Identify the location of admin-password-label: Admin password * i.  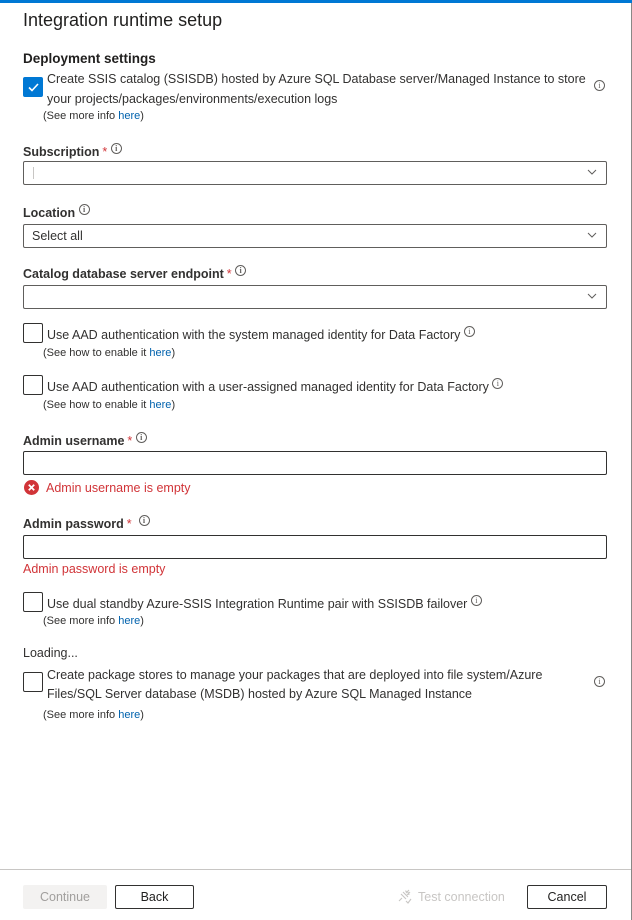
(86, 523).